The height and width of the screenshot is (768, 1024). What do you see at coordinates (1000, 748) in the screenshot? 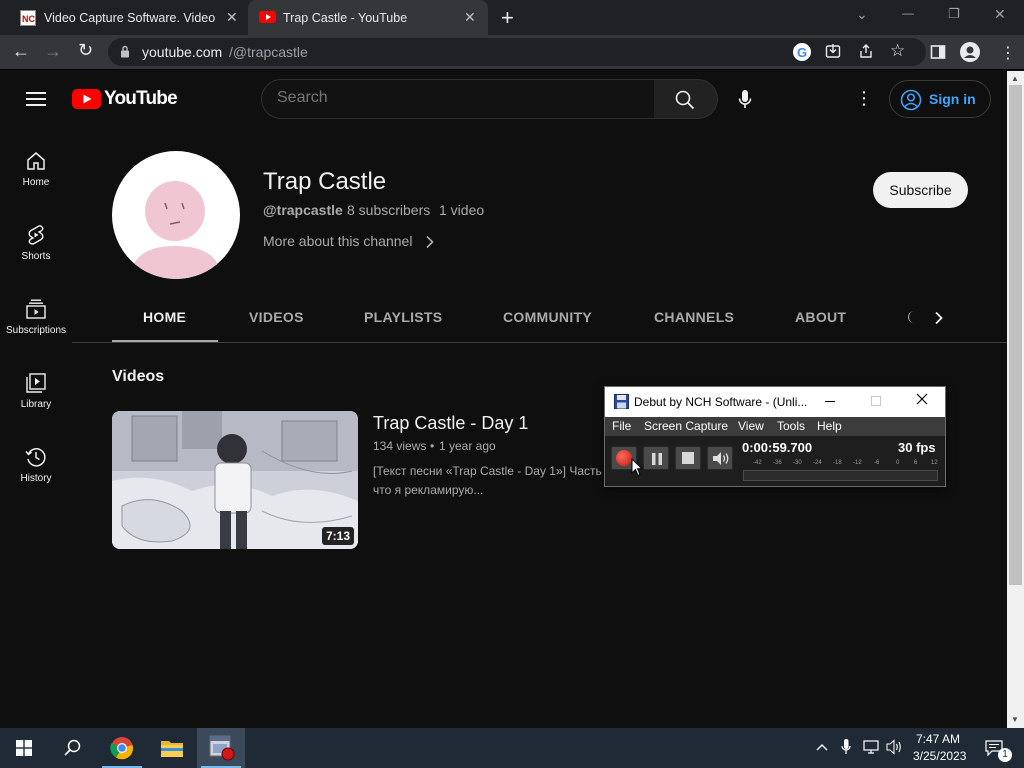
I see `action-center-button: 1` at bounding box center [1000, 748].